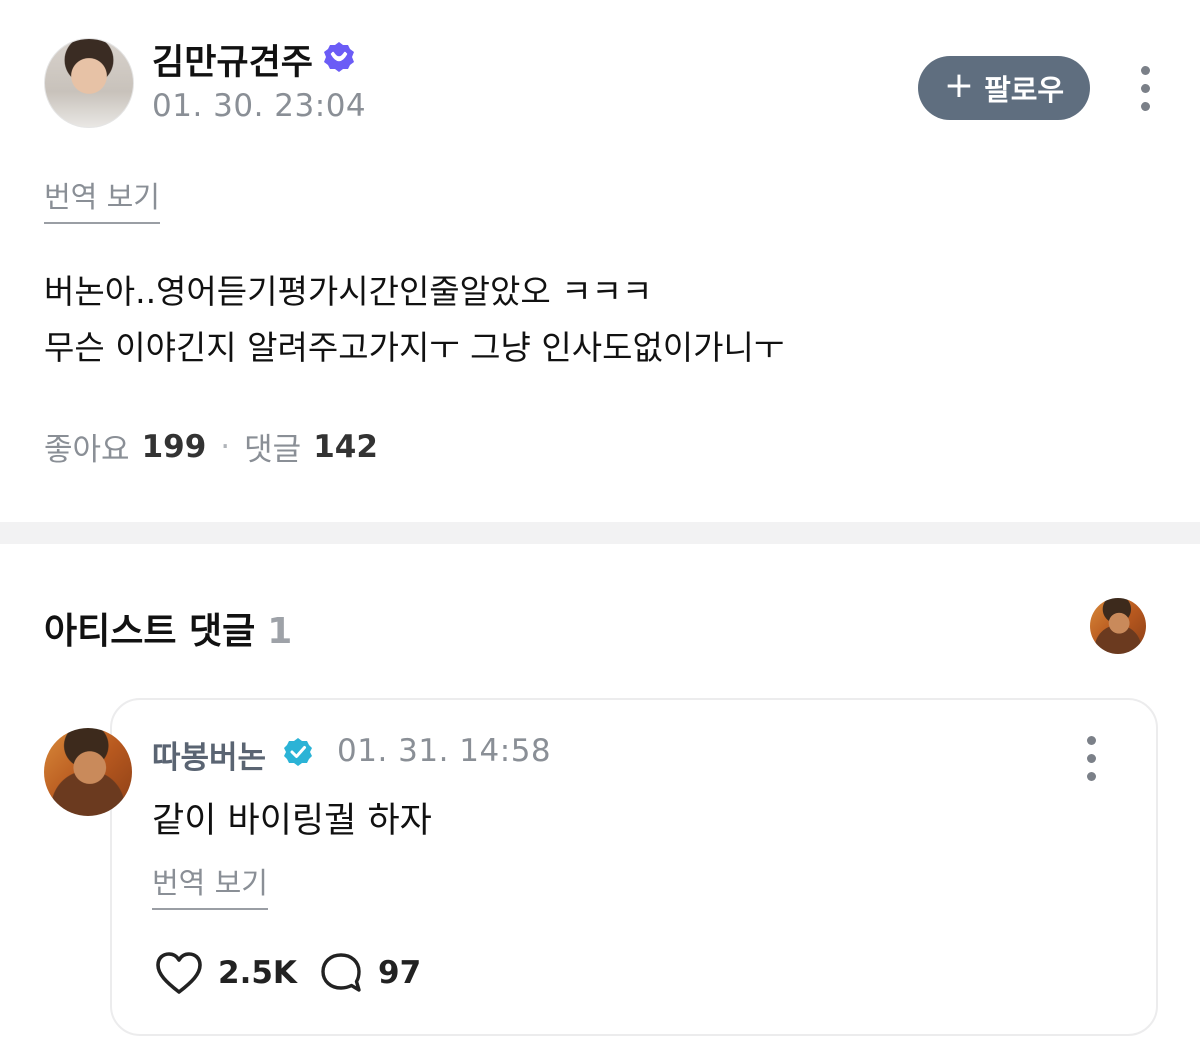 The width and height of the screenshot is (1200, 1062). Describe the element at coordinates (209, 754) in the screenshot. I see `comment-author-name: 따봉버논` at that location.